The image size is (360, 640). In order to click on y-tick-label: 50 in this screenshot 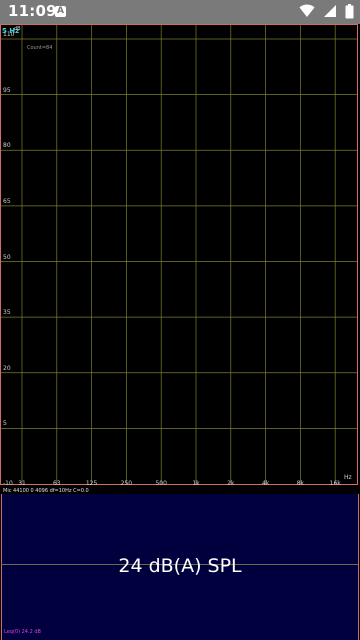, I will do `click(7, 257)`.